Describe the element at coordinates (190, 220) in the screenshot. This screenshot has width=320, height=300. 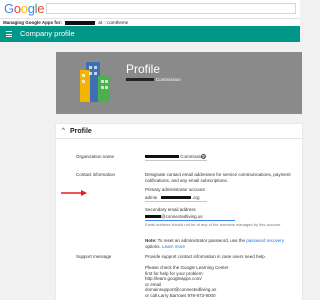
I see `secondary-email-underline` at that location.